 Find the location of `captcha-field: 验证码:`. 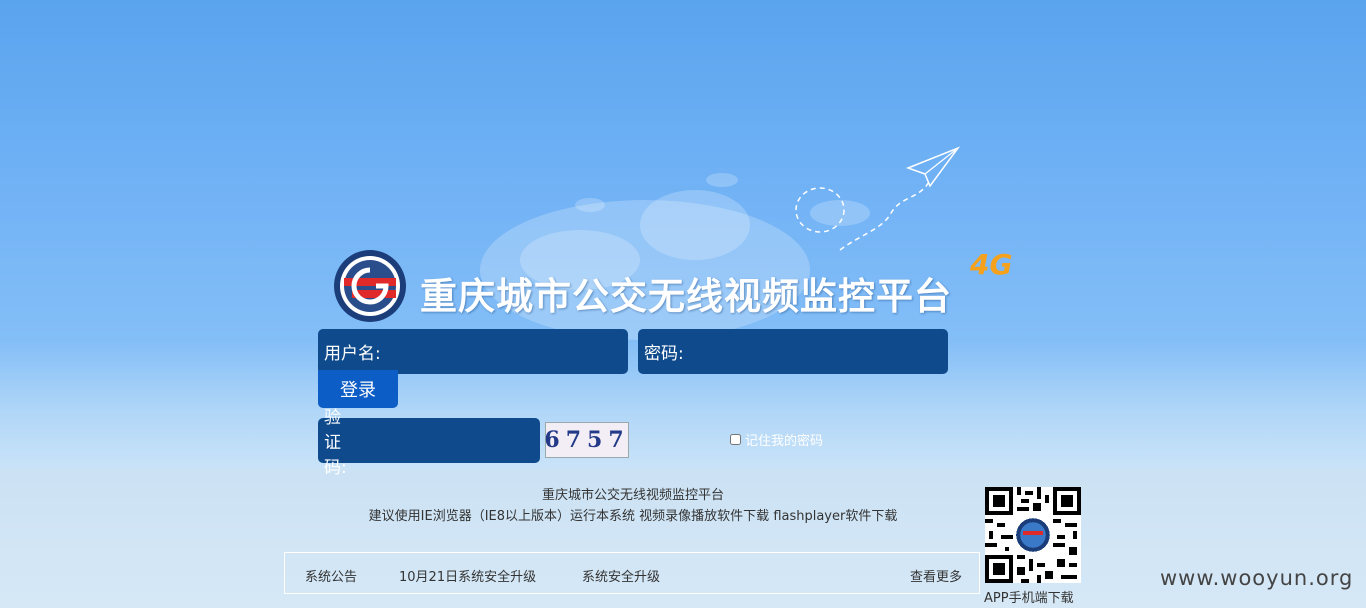

captcha-field: 验证码: is located at coordinates (445, 443).